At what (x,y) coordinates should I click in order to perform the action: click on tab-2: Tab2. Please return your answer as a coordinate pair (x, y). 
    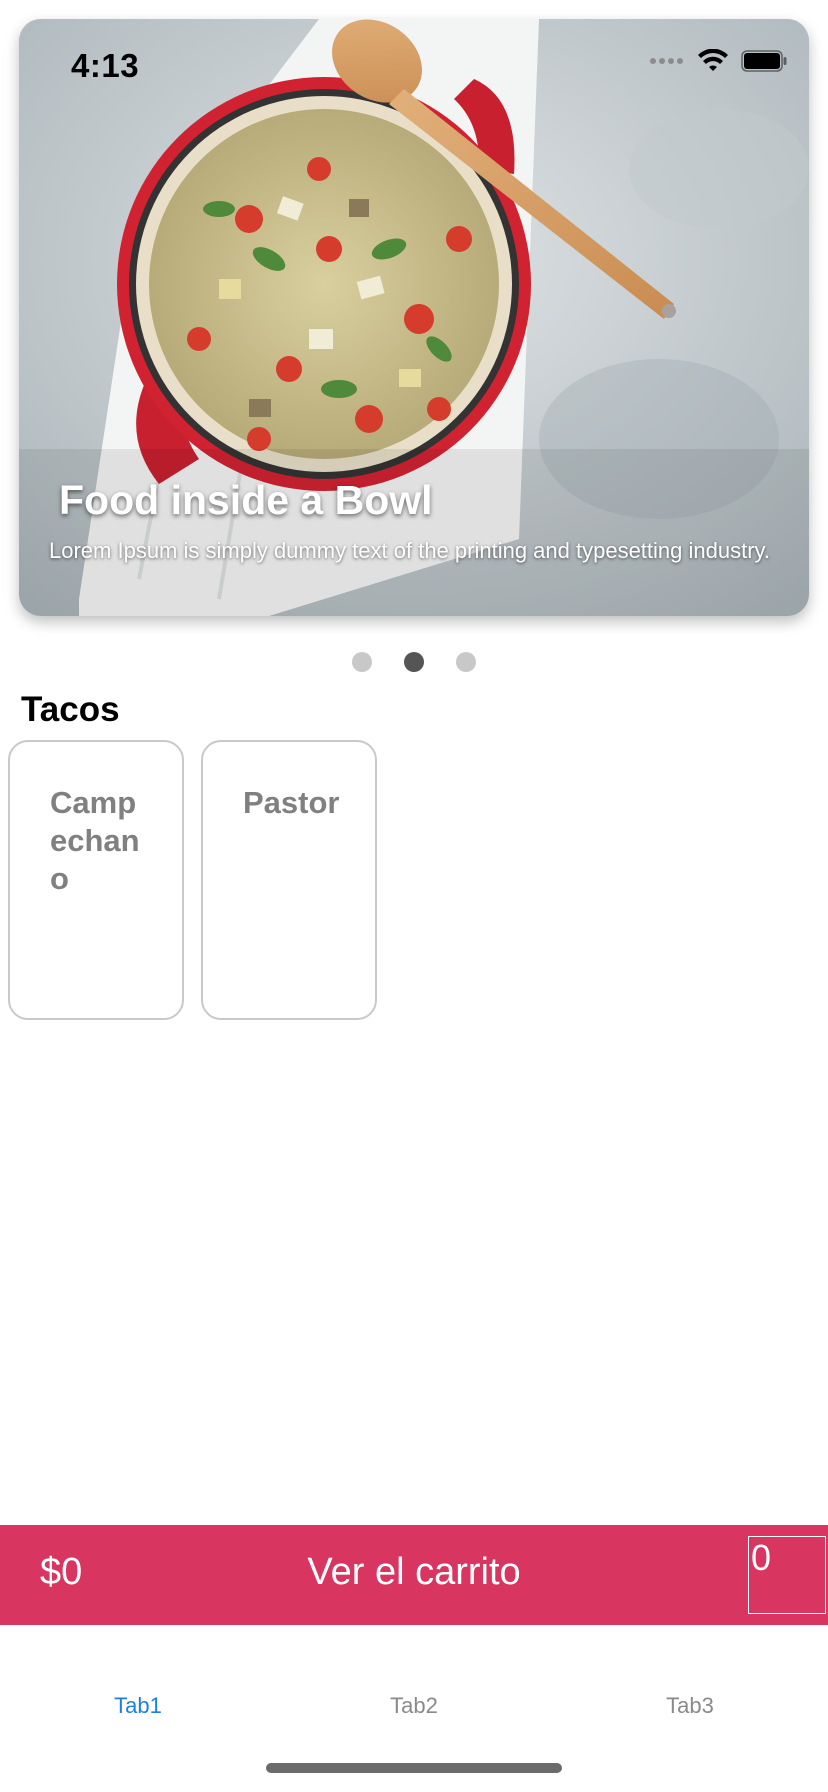
    Looking at the image, I should click on (414, 1706).